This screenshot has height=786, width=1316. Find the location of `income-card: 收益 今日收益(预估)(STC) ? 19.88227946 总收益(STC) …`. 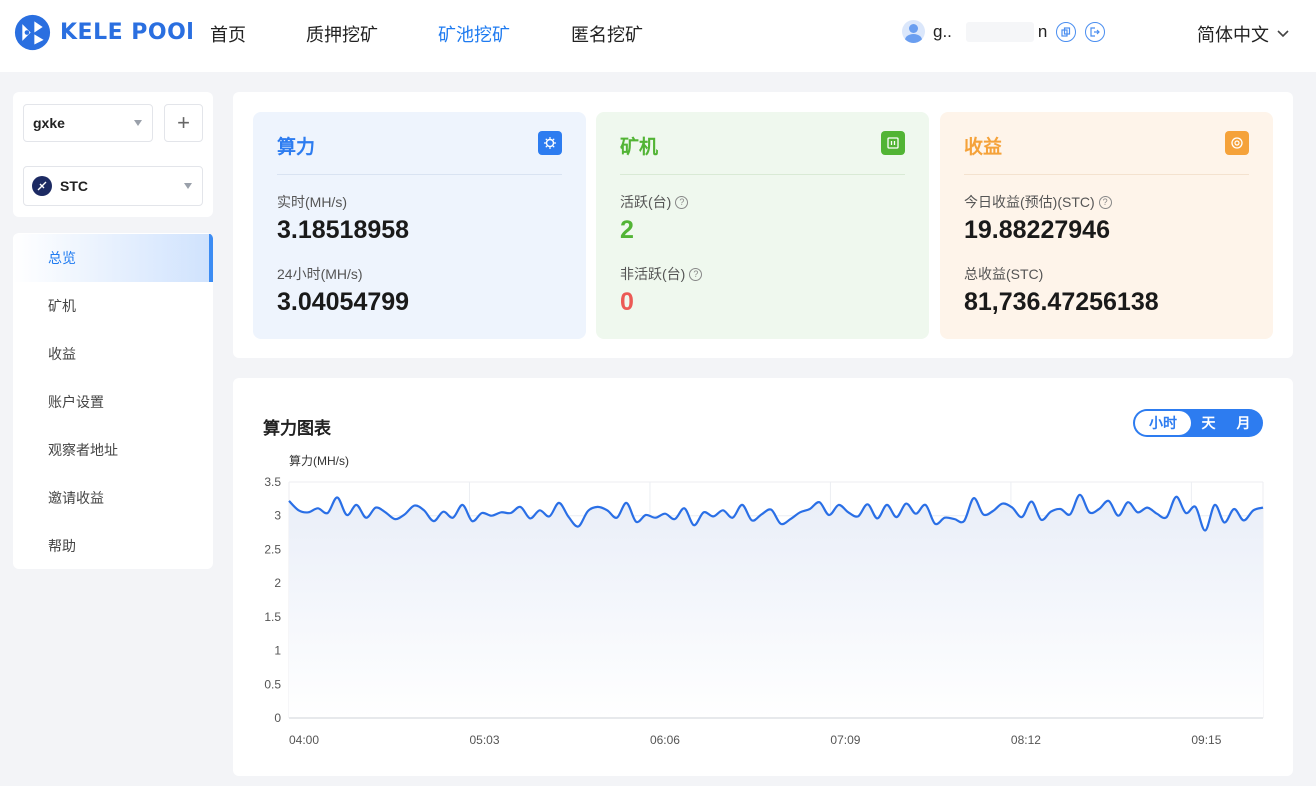

income-card: 收益 今日收益(预估)(STC) ? 19.88227946 总收益(STC) … is located at coordinates (1106, 225).